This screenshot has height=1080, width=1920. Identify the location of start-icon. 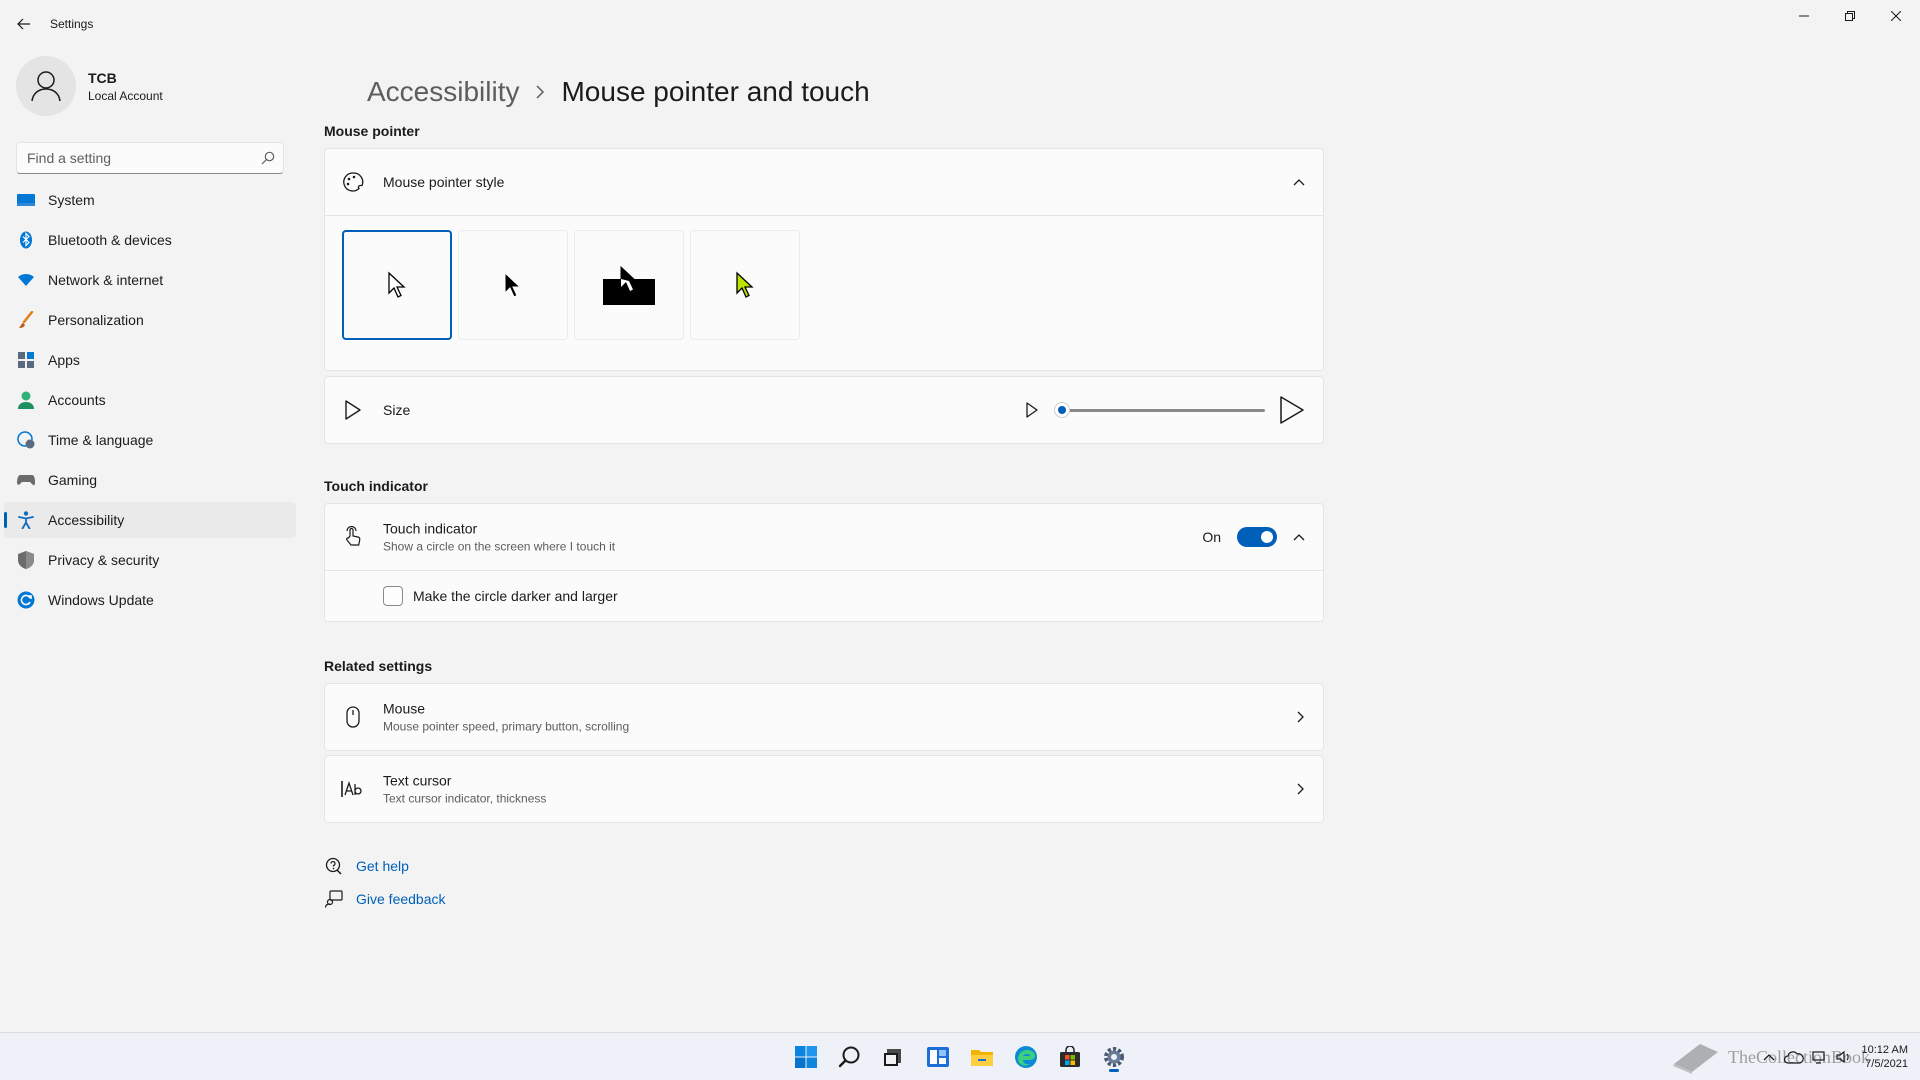
(806, 1057).